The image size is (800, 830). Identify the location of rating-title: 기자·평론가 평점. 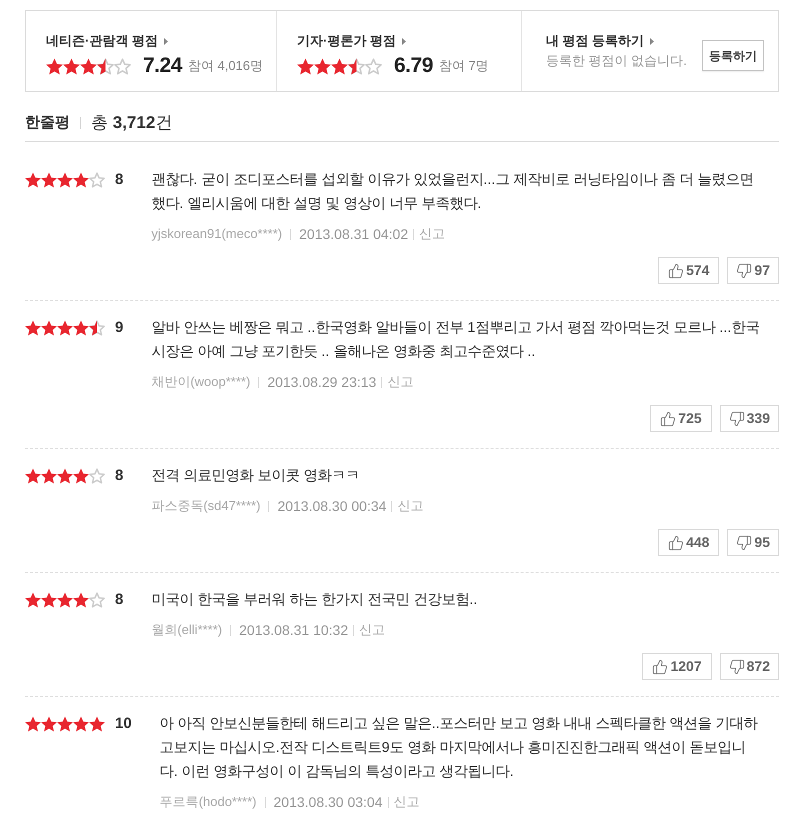
(346, 41).